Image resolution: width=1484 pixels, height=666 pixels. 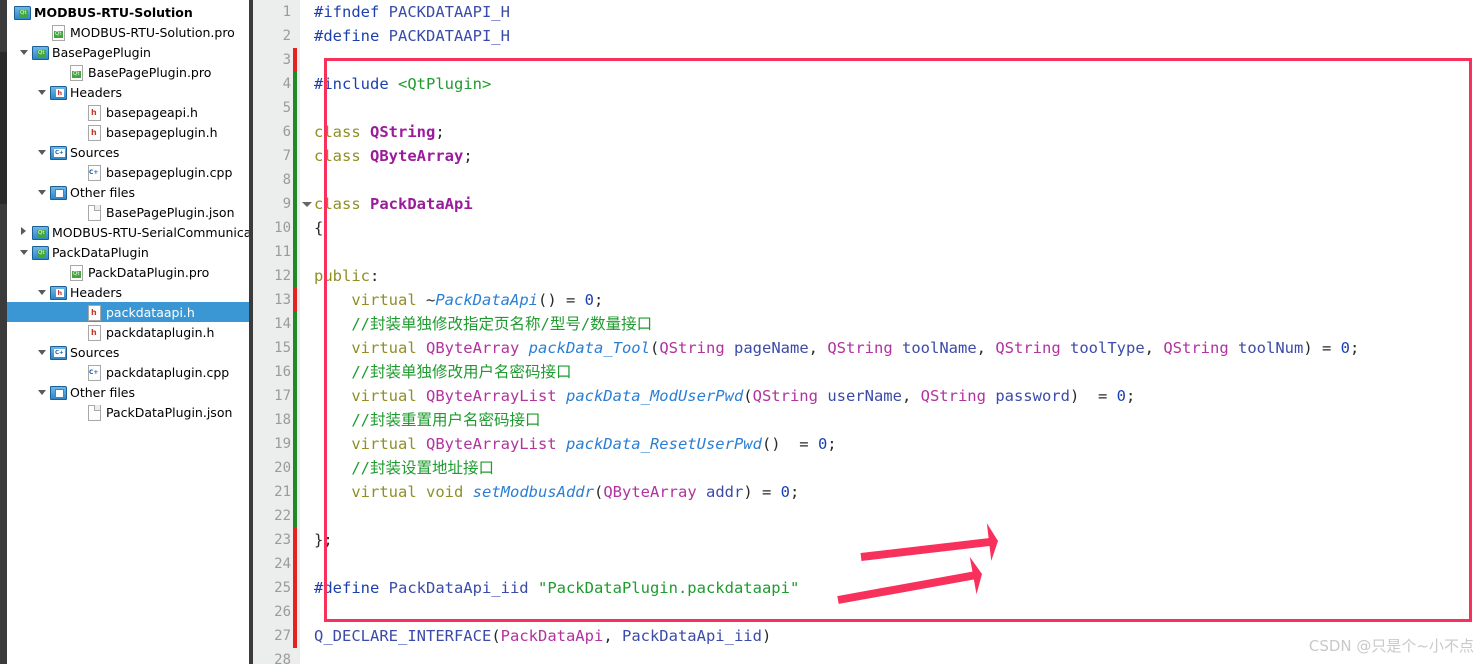 I want to click on tree-item-label: Headers, so click(x=96, y=92).